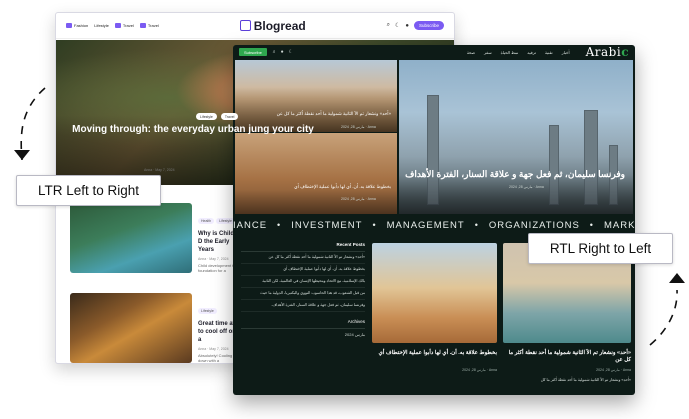 Image resolution: width=689 pixels, height=419 pixels. What do you see at coordinates (531, 52) in the screenshot?
I see `rtl-nav-item: ترفيه` at bounding box center [531, 52].